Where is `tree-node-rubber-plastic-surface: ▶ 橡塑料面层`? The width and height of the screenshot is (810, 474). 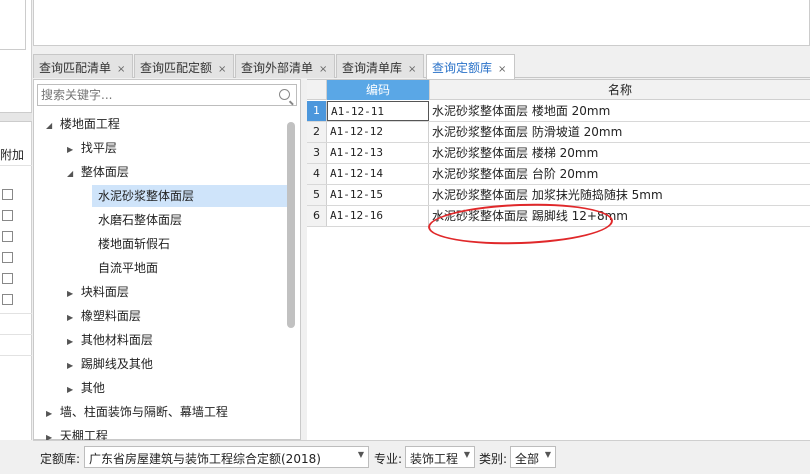 tree-node-rubber-plastic-surface: ▶ 橡塑料面层 is located at coordinates (104, 316).